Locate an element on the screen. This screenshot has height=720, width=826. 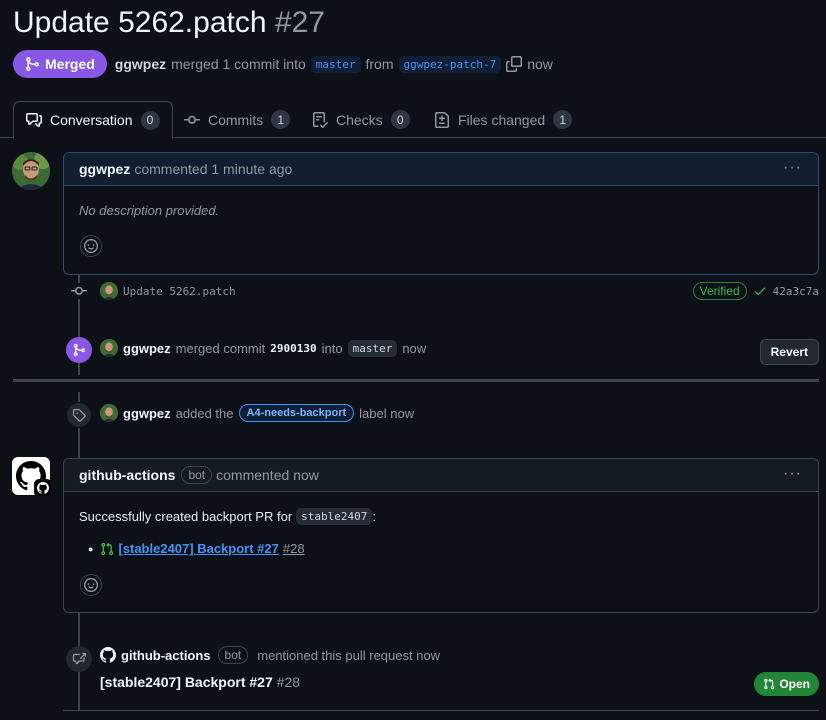
mention-event-author: github-actions is located at coordinates (166, 655).